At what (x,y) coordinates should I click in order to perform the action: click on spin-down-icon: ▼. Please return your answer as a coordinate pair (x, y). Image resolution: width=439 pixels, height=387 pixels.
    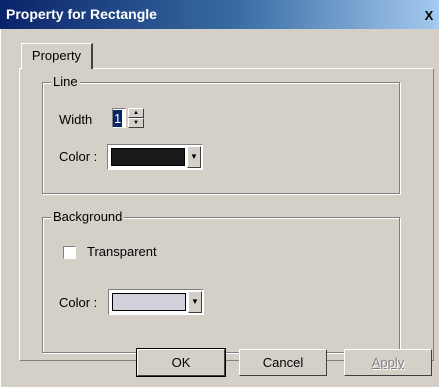
    Looking at the image, I should click on (136, 123).